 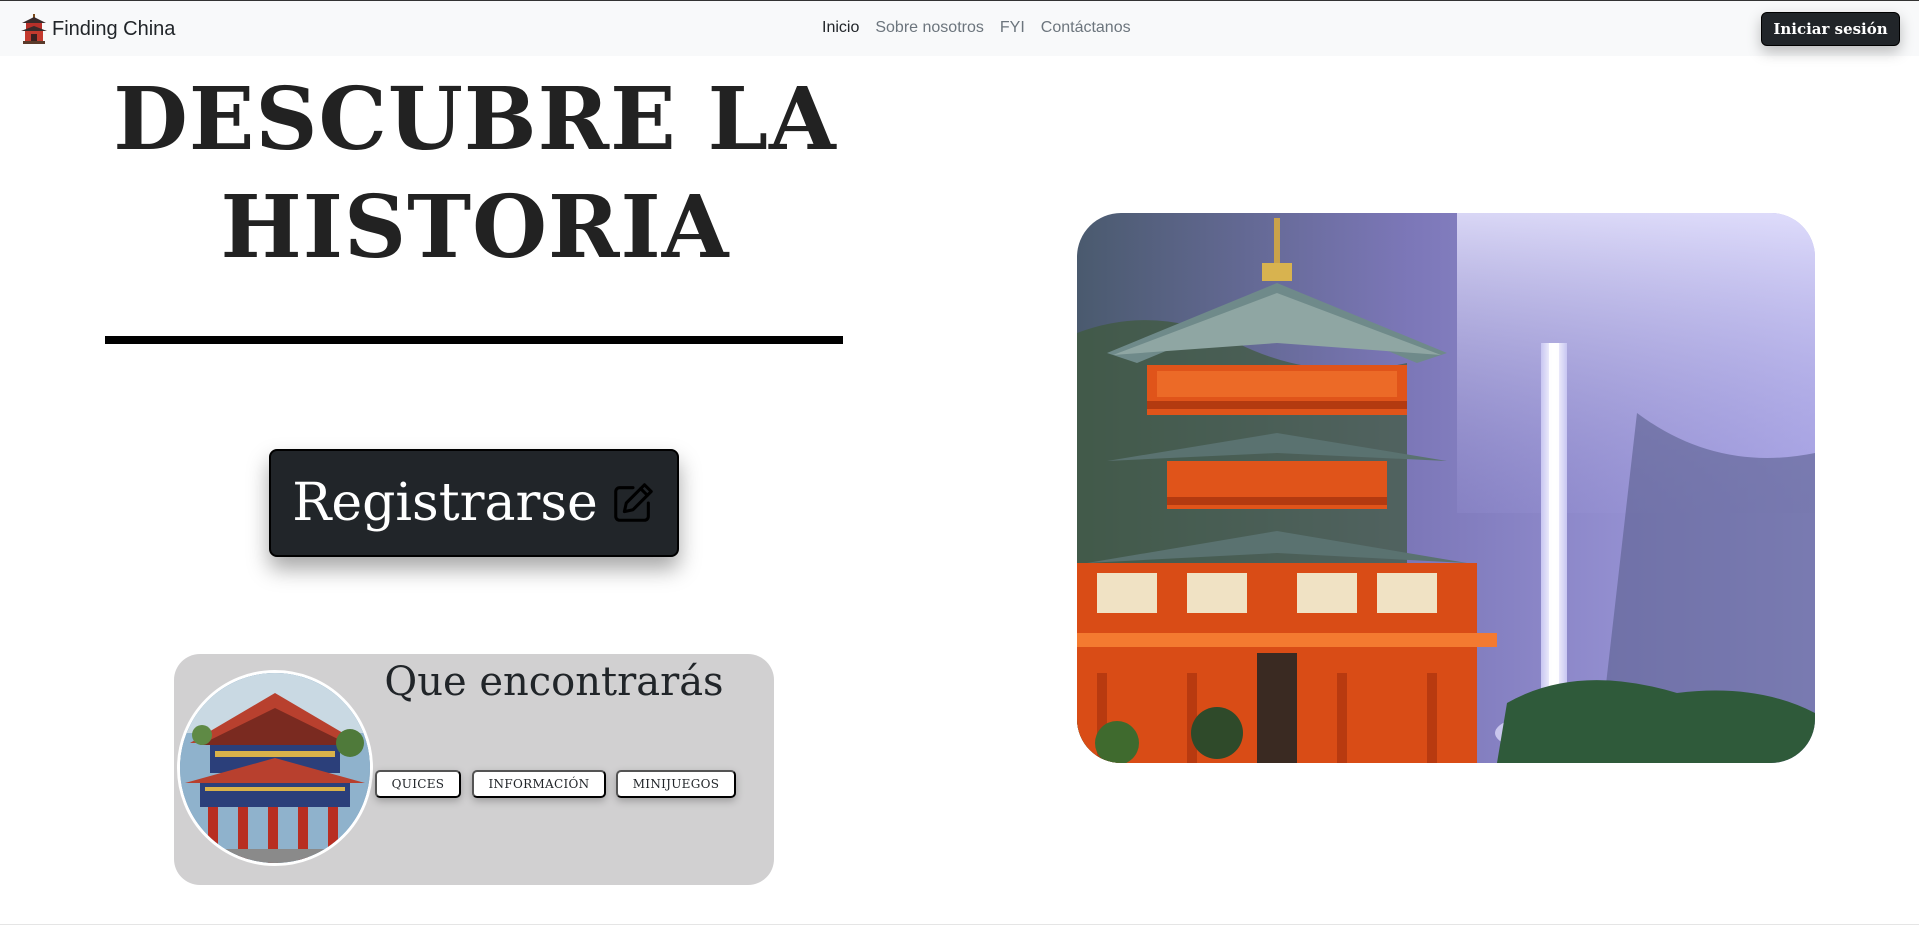 I want to click on hero-divider, so click(x=474, y=340).